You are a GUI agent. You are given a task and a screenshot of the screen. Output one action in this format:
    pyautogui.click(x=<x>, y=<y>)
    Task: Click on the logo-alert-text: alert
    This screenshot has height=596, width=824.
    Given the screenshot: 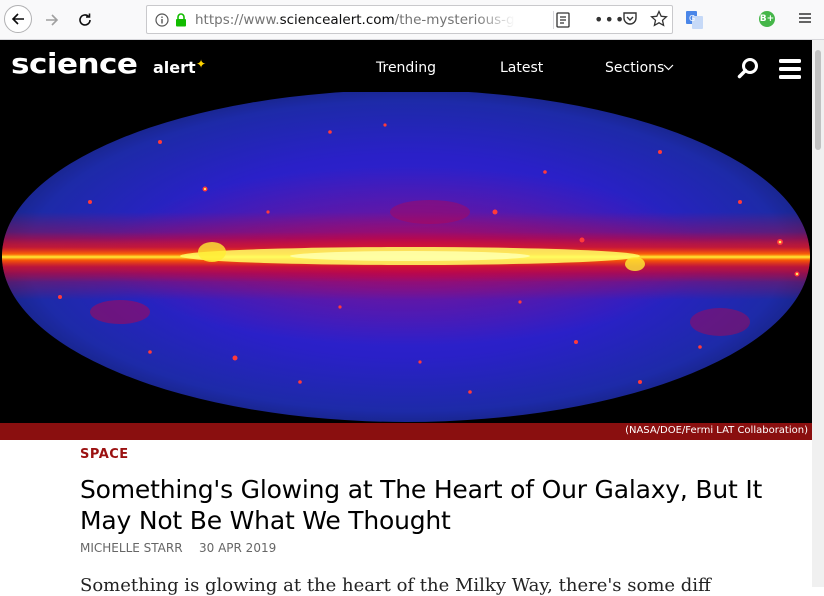 What is the action you would take?
    pyautogui.click(x=174, y=67)
    